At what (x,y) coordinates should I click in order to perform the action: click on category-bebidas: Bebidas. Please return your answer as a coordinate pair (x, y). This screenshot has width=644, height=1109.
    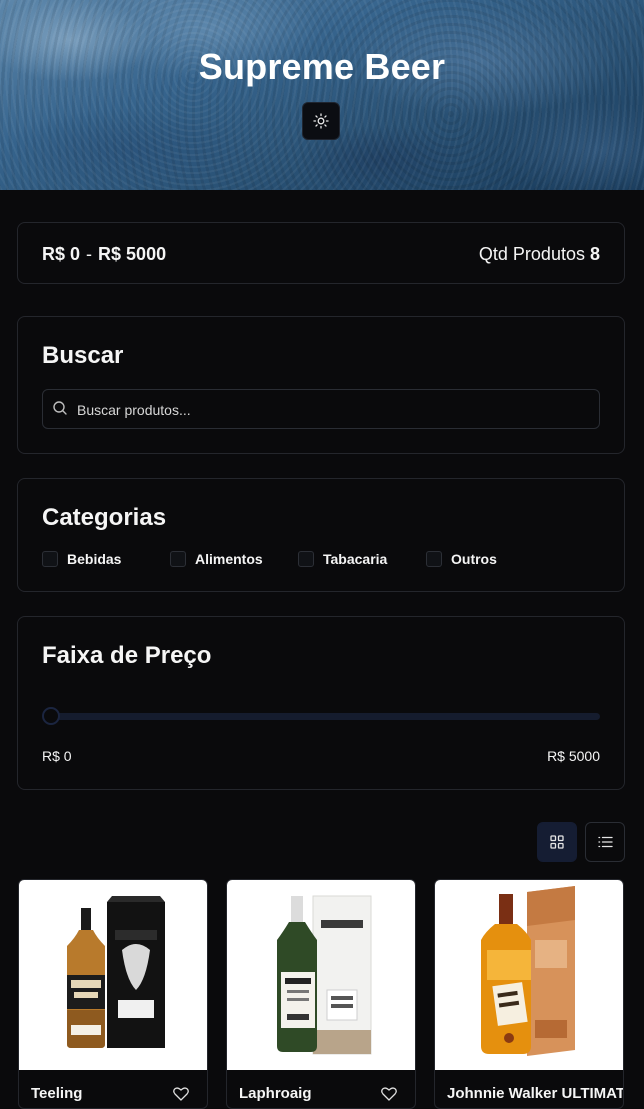
    Looking at the image, I should click on (81, 559).